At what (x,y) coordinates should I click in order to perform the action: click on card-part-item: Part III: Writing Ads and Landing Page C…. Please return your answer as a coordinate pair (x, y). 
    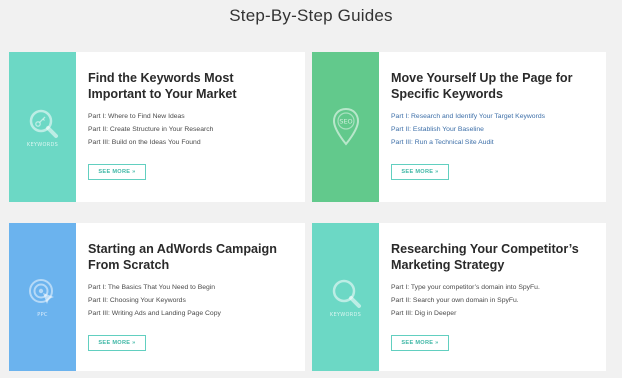
    Looking at the image, I should click on (154, 313).